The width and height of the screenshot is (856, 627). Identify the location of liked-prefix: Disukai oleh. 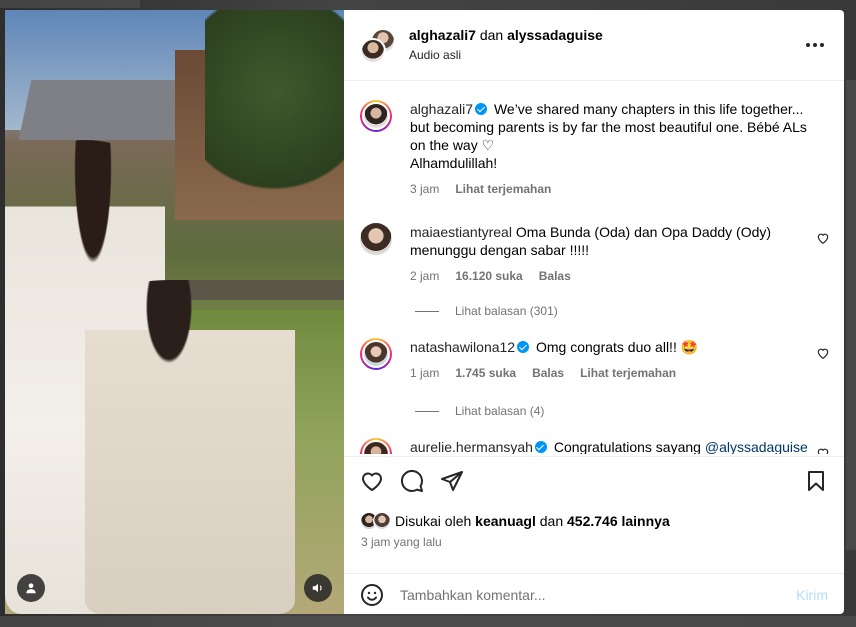
(433, 521).